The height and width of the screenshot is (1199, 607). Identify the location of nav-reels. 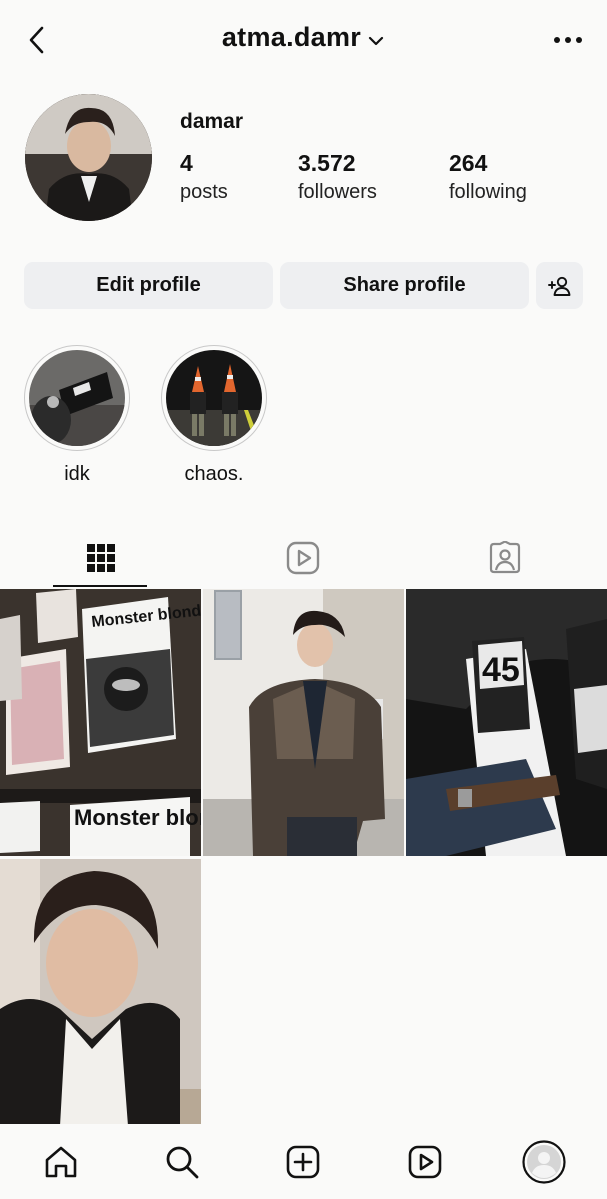
(425, 1162).